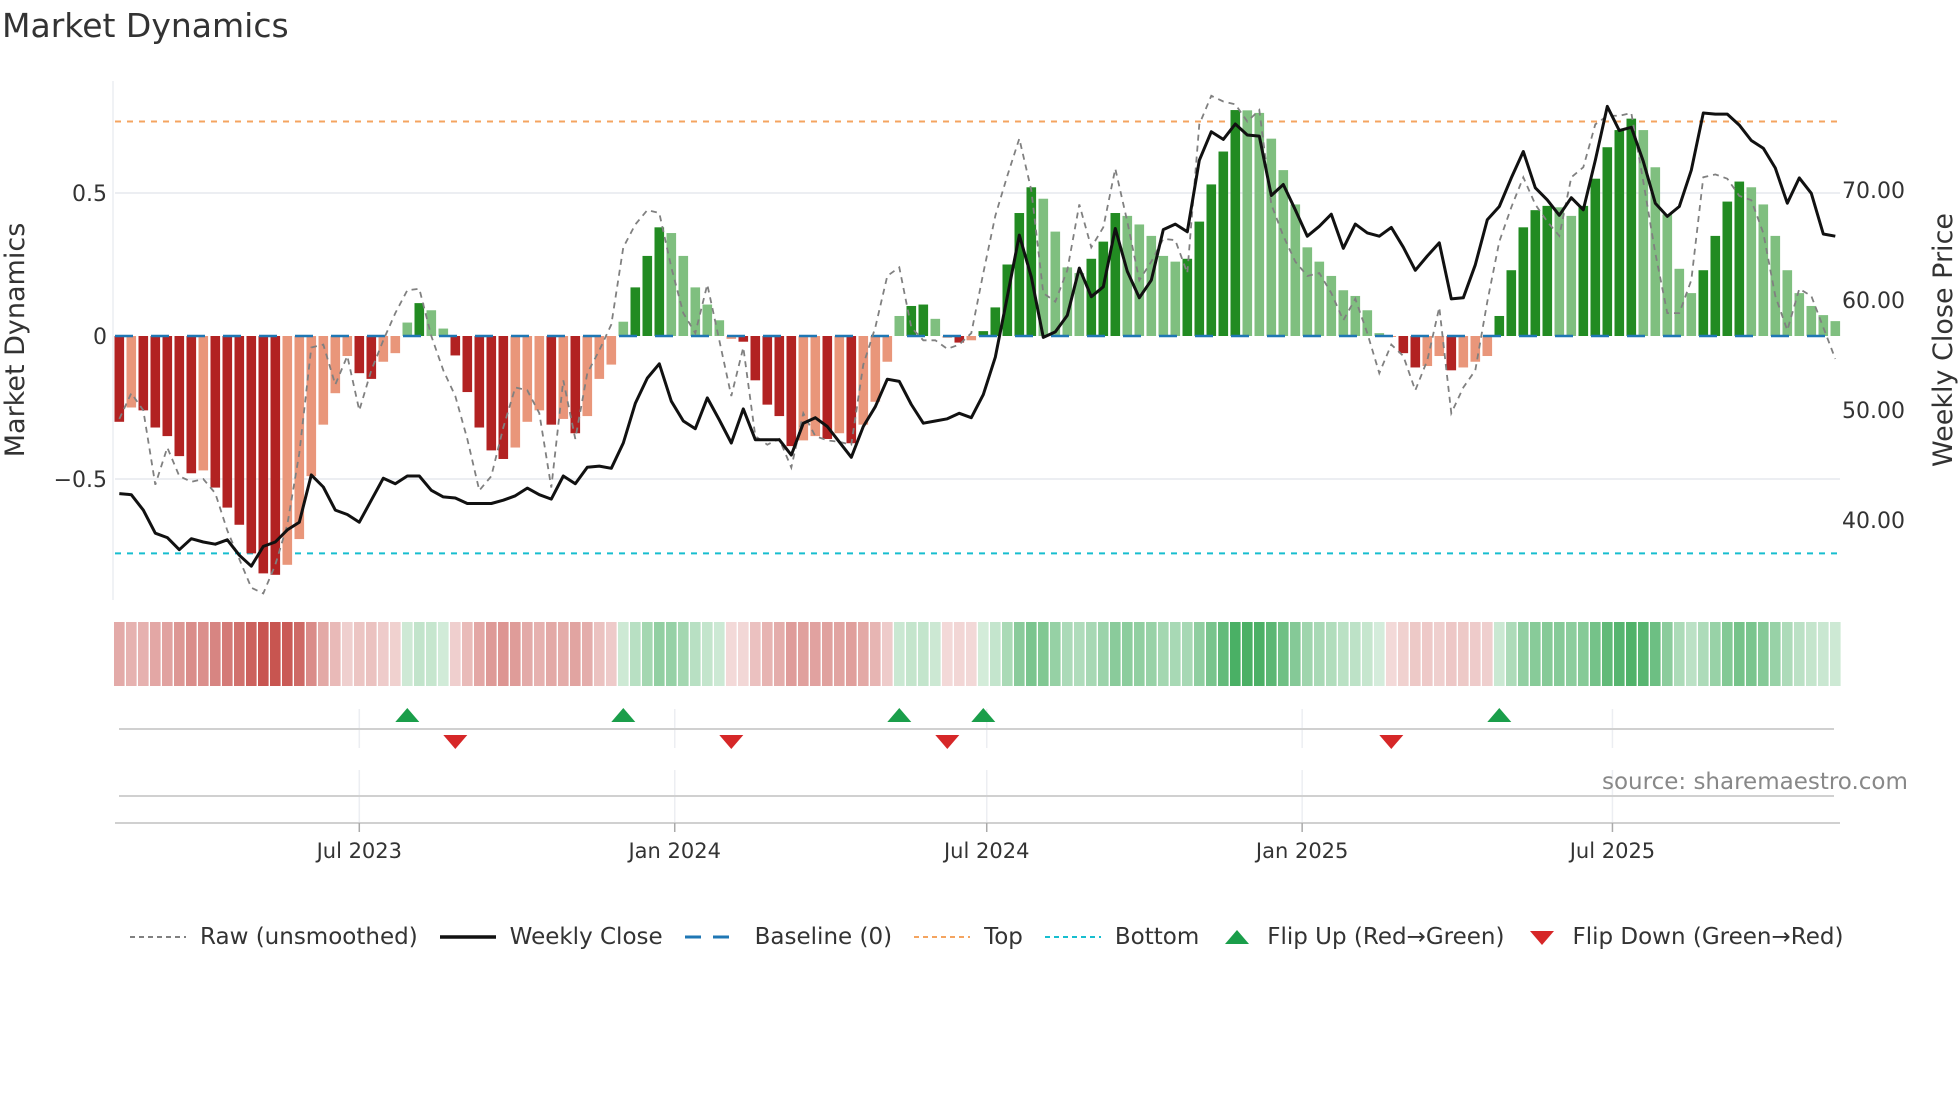 This screenshot has width=1960, height=1102. What do you see at coordinates (1873, 301) in the screenshot?
I see `y2-tick-label: 60.00` at bounding box center [1873, 301].